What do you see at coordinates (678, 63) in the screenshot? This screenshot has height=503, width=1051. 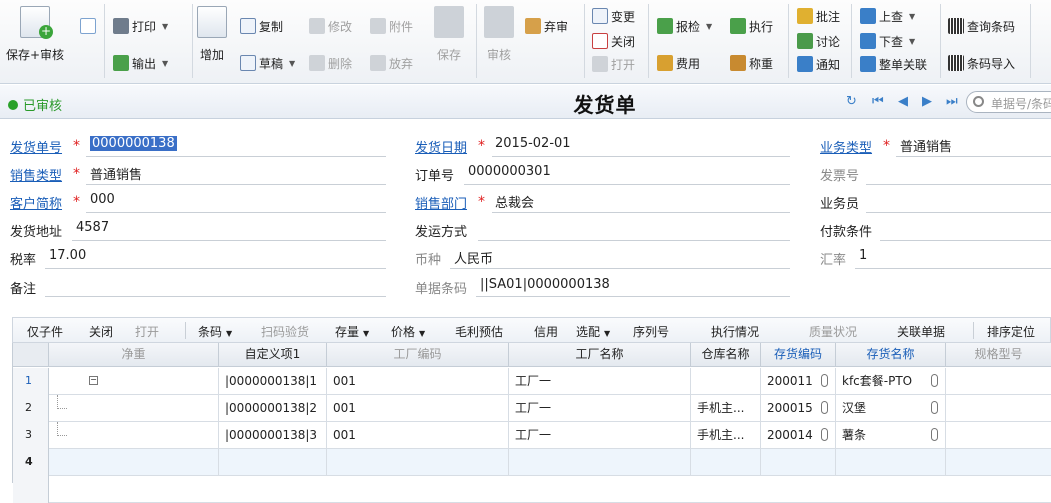 I see `cost-button: 费用` at bounding box center [678, 63].